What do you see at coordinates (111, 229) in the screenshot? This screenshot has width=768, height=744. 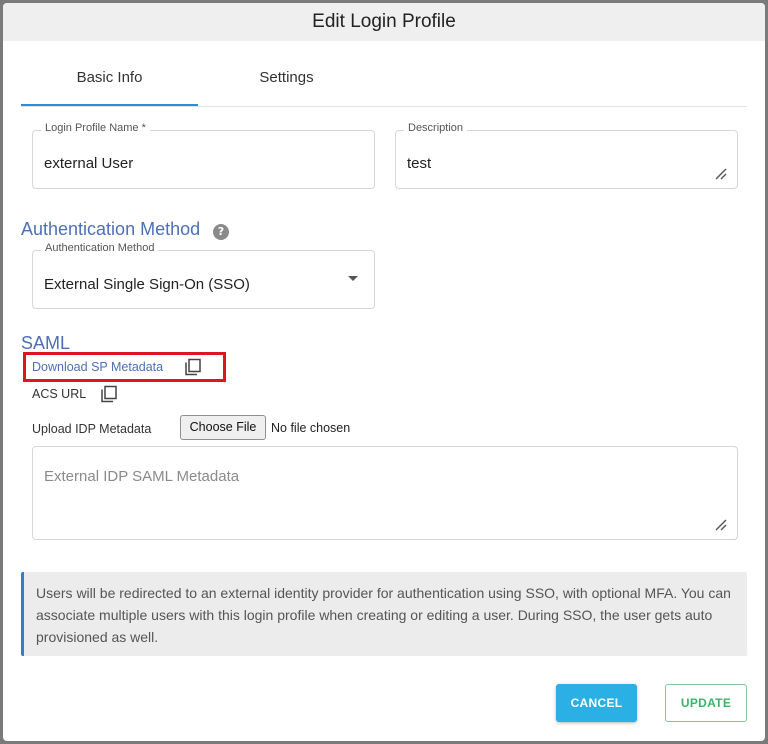 I see `authentication-method-heading: Authentication Method` at bounding box center [111, 229].